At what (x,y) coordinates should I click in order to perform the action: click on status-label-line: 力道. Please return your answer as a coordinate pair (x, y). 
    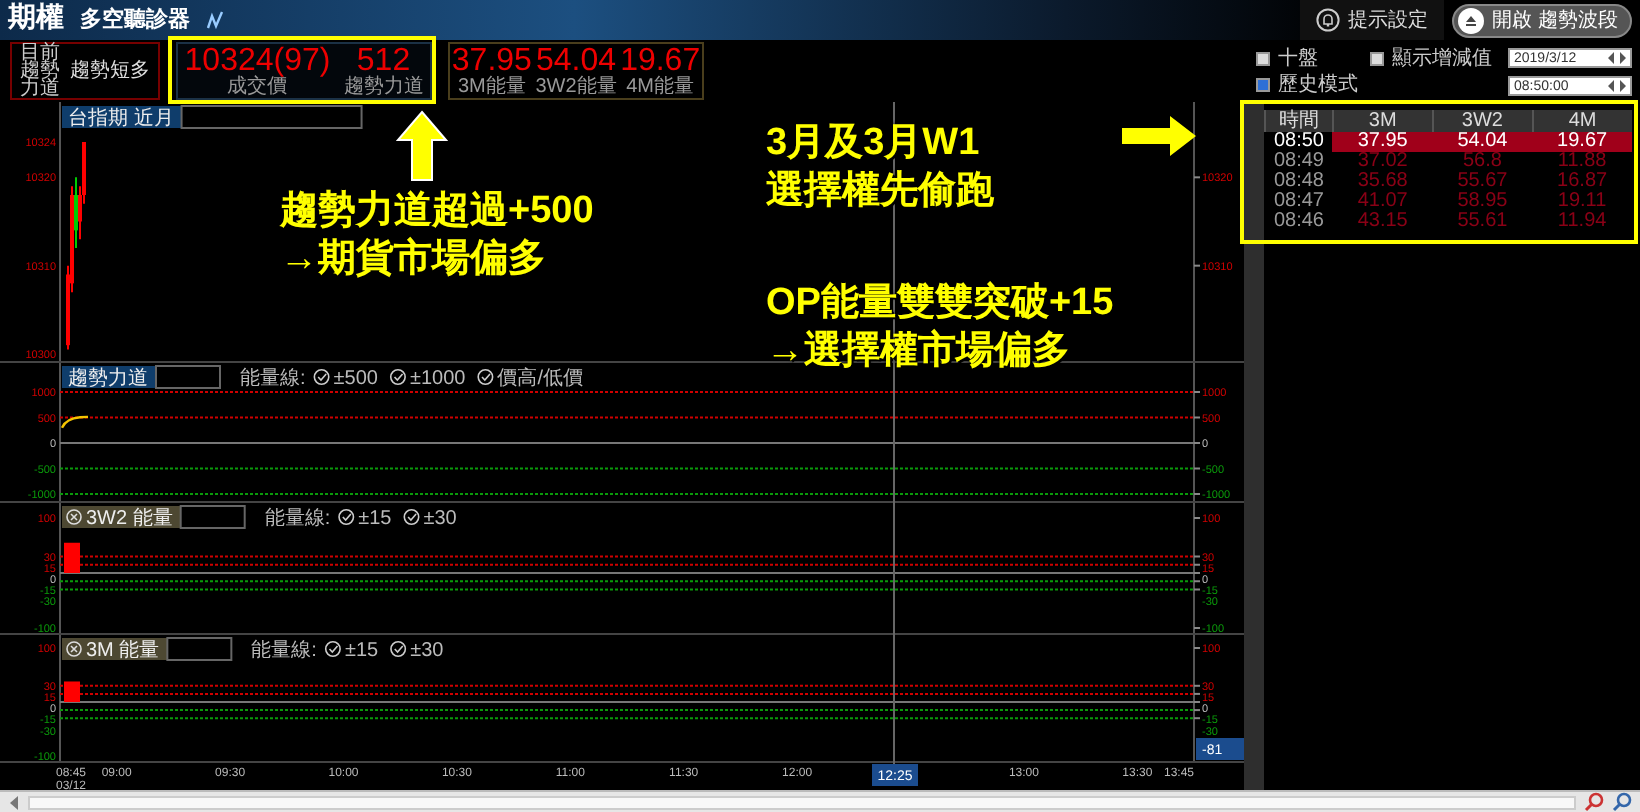
    Looking at the image, I should click on (41, 89).